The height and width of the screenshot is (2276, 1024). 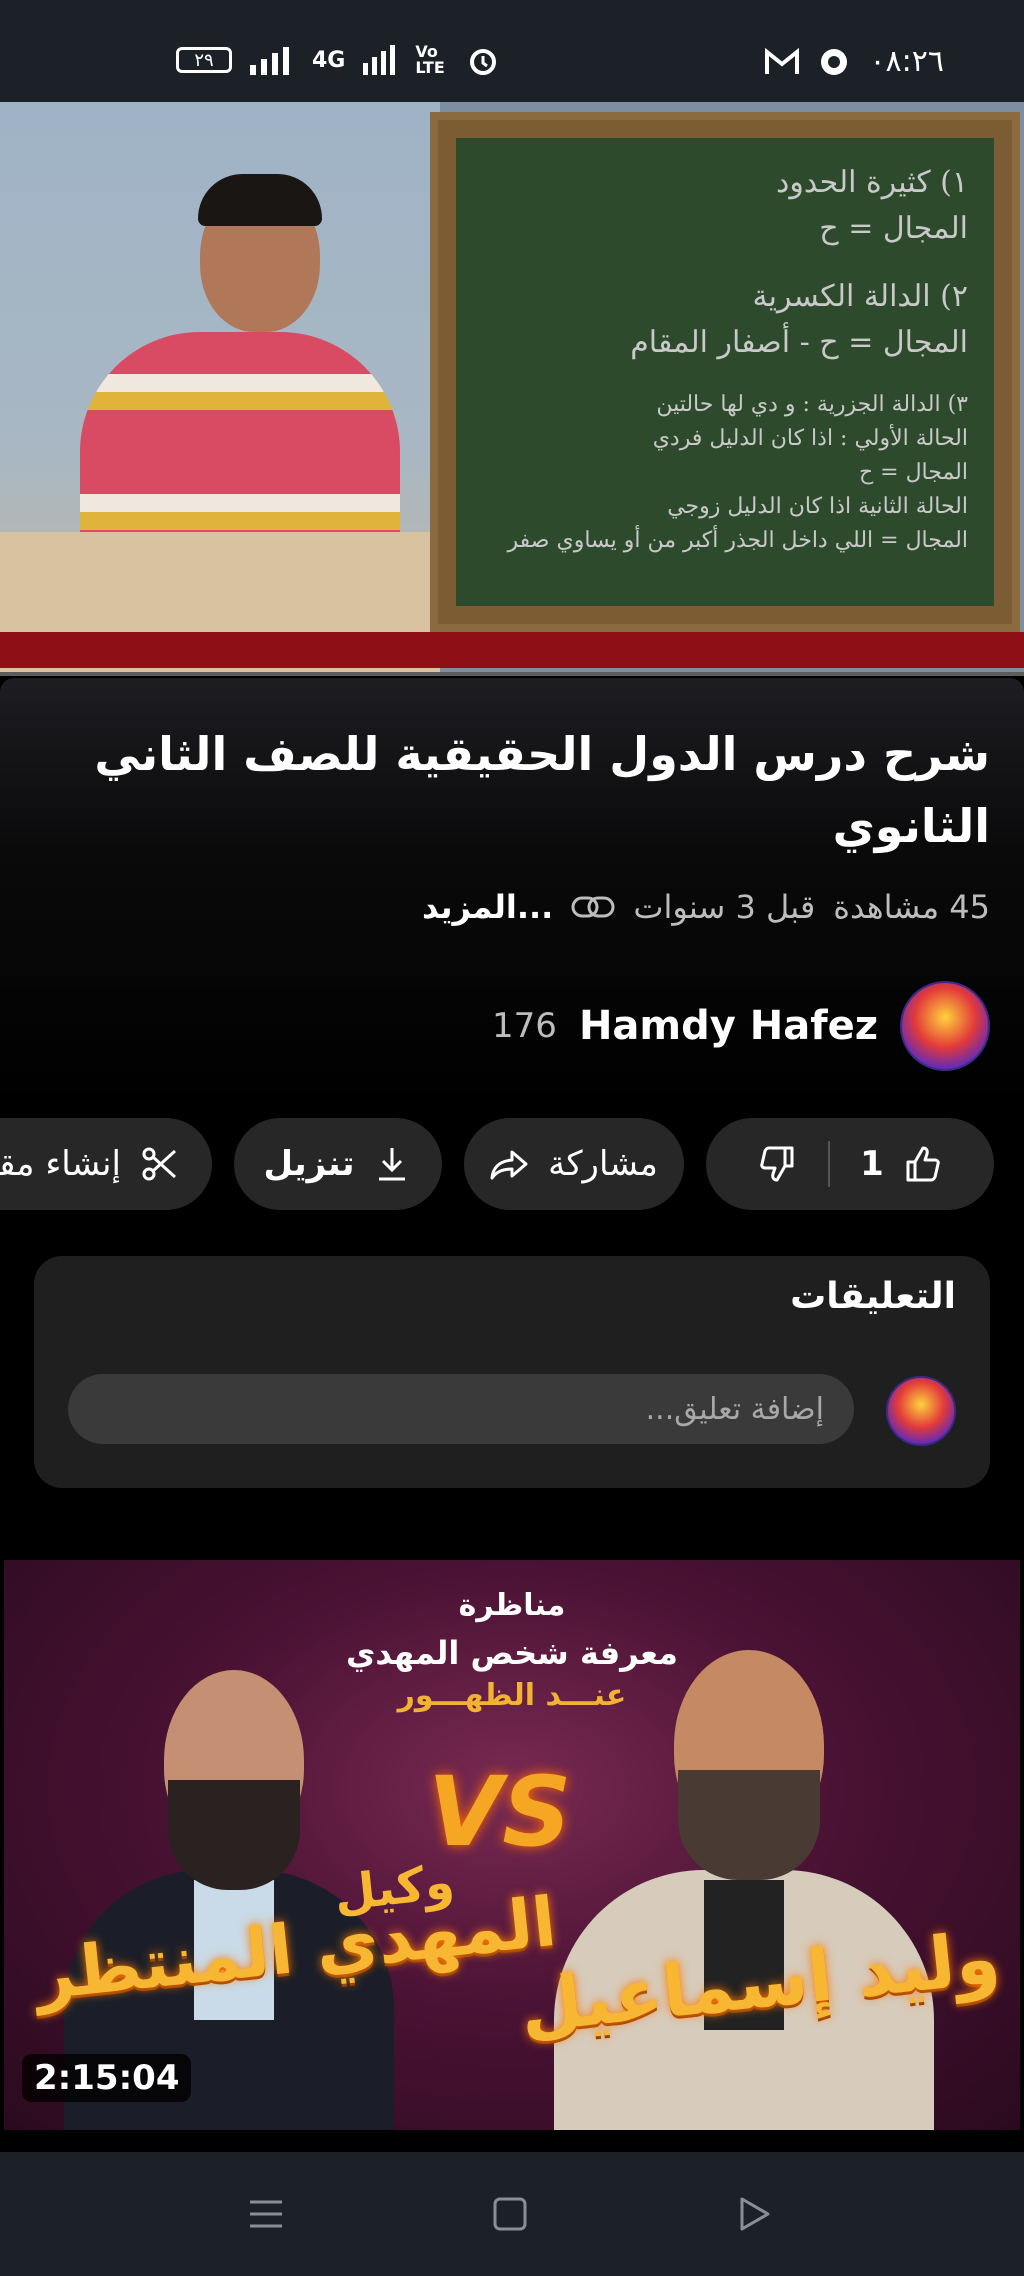 What do you see at coordinates (829, 1164) in the screenshot?
I see `divider` at bounding box center [829, 1164].